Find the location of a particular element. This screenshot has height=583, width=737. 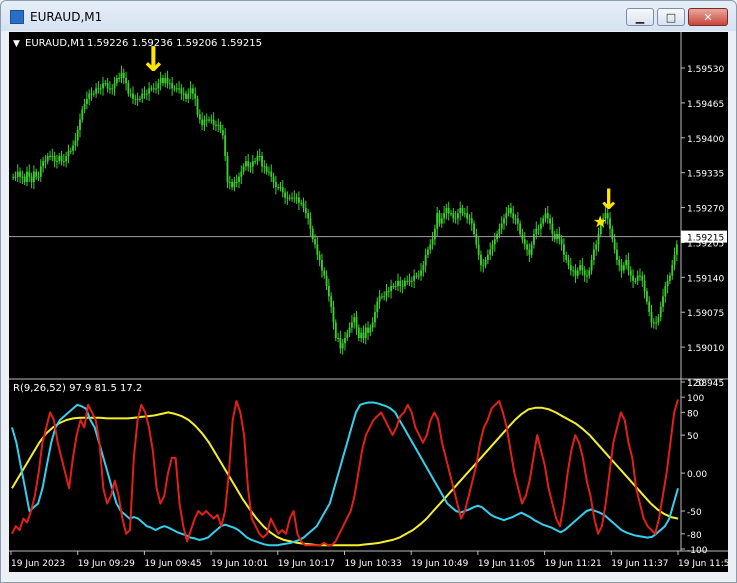

price-tick-label: 1.59465 is located at coordinates (705, 105).